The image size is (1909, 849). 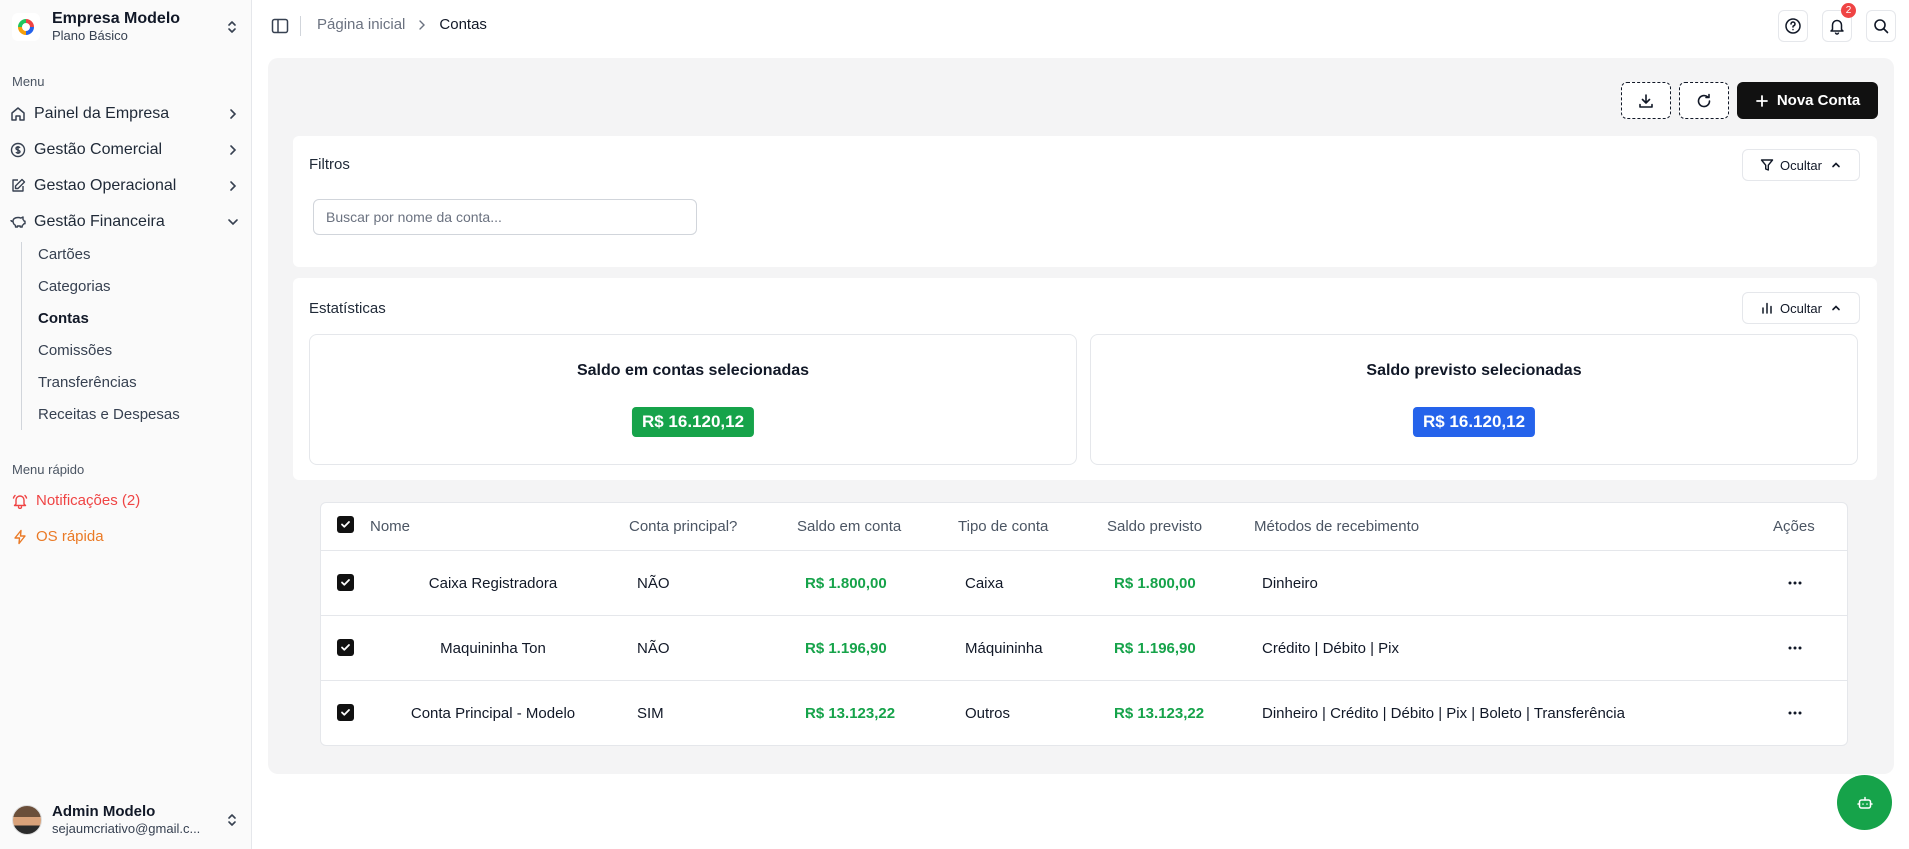 I want to click on cell-tipo: Outros, so click(x=988, y=713).